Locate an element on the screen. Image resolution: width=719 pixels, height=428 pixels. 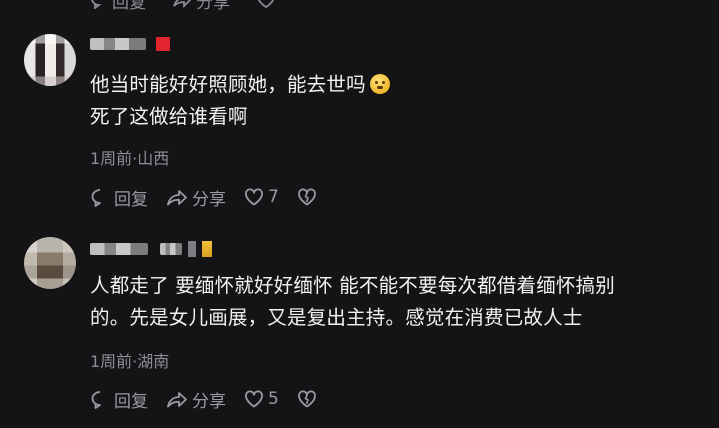
user-level-icon is located at coordinates (192, 249).